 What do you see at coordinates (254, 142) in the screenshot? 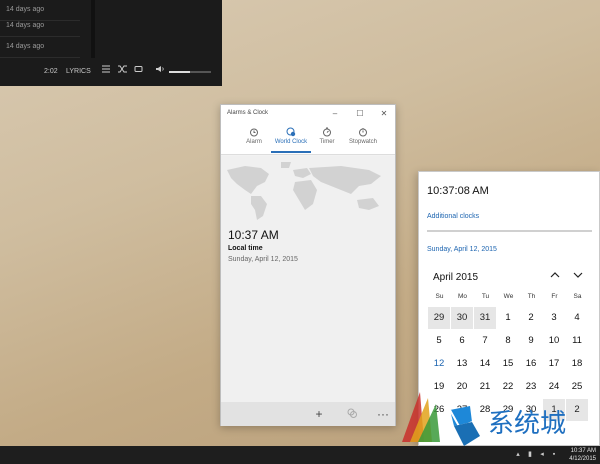
I see `tab-label: Alarm` at bounding box center [254, 142].